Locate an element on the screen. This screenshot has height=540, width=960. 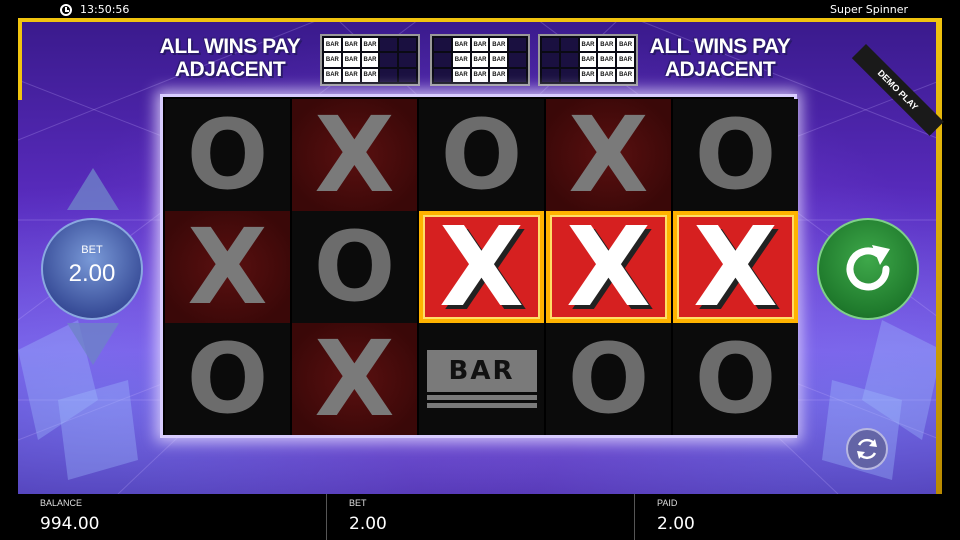
game-title: Super Spinner is located at coordinates (869, 9).